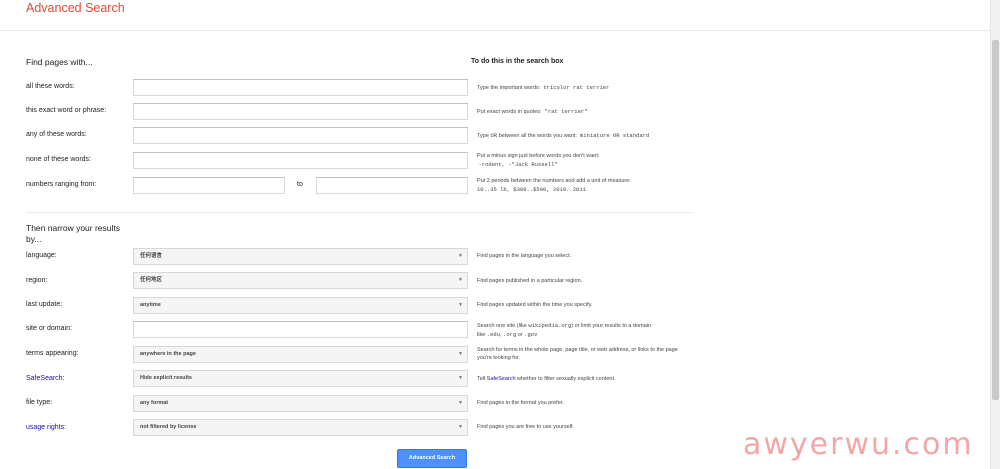 The image size is (1000, 469). What do you see at coordinates (39, 402) in the screenshot?
I see `file-type-label: file type:` at bounding box center [39, 402].